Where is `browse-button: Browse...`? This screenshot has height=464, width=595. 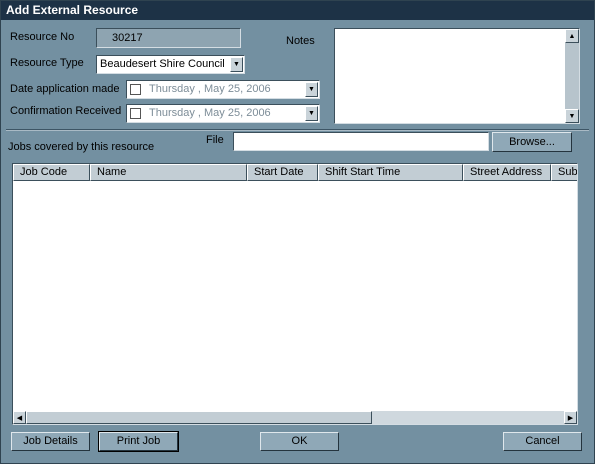 browse-button: Browse... is located at coordinates (532, 142).